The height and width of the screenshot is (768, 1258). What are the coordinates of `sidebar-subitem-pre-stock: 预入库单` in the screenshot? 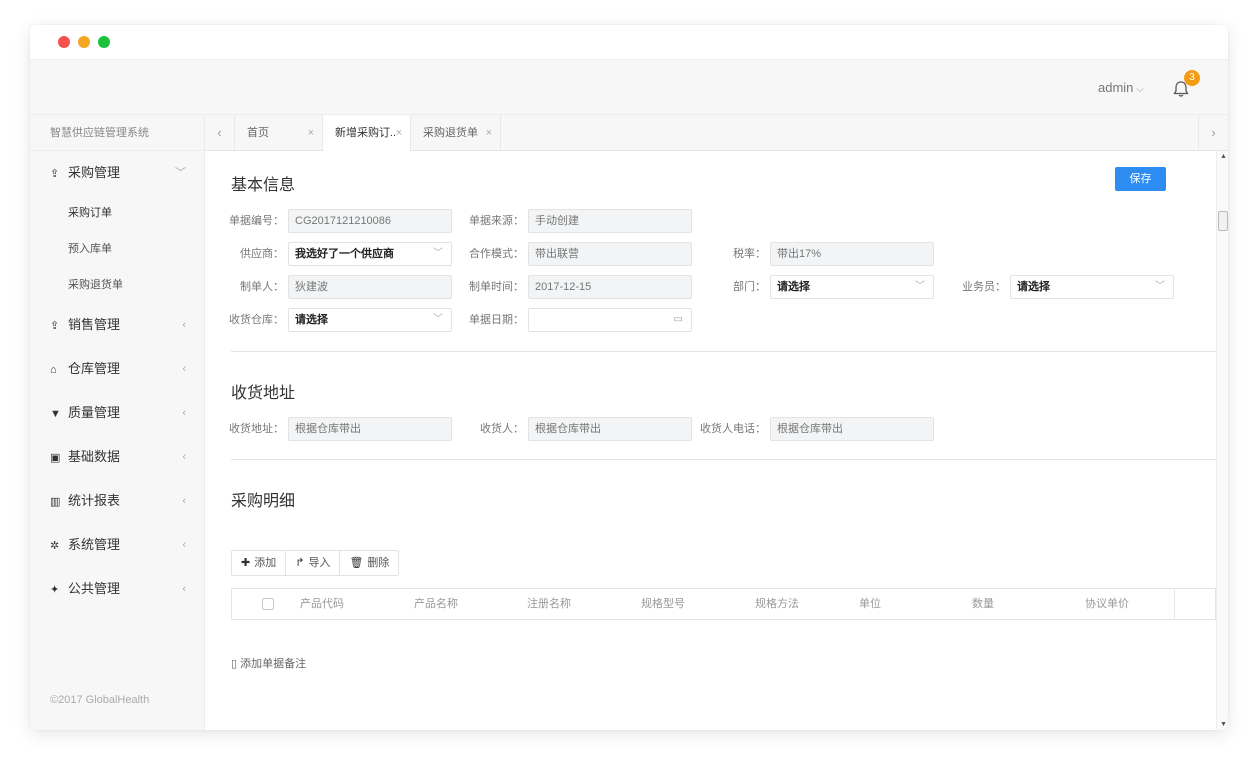 It's located at (117, 249).